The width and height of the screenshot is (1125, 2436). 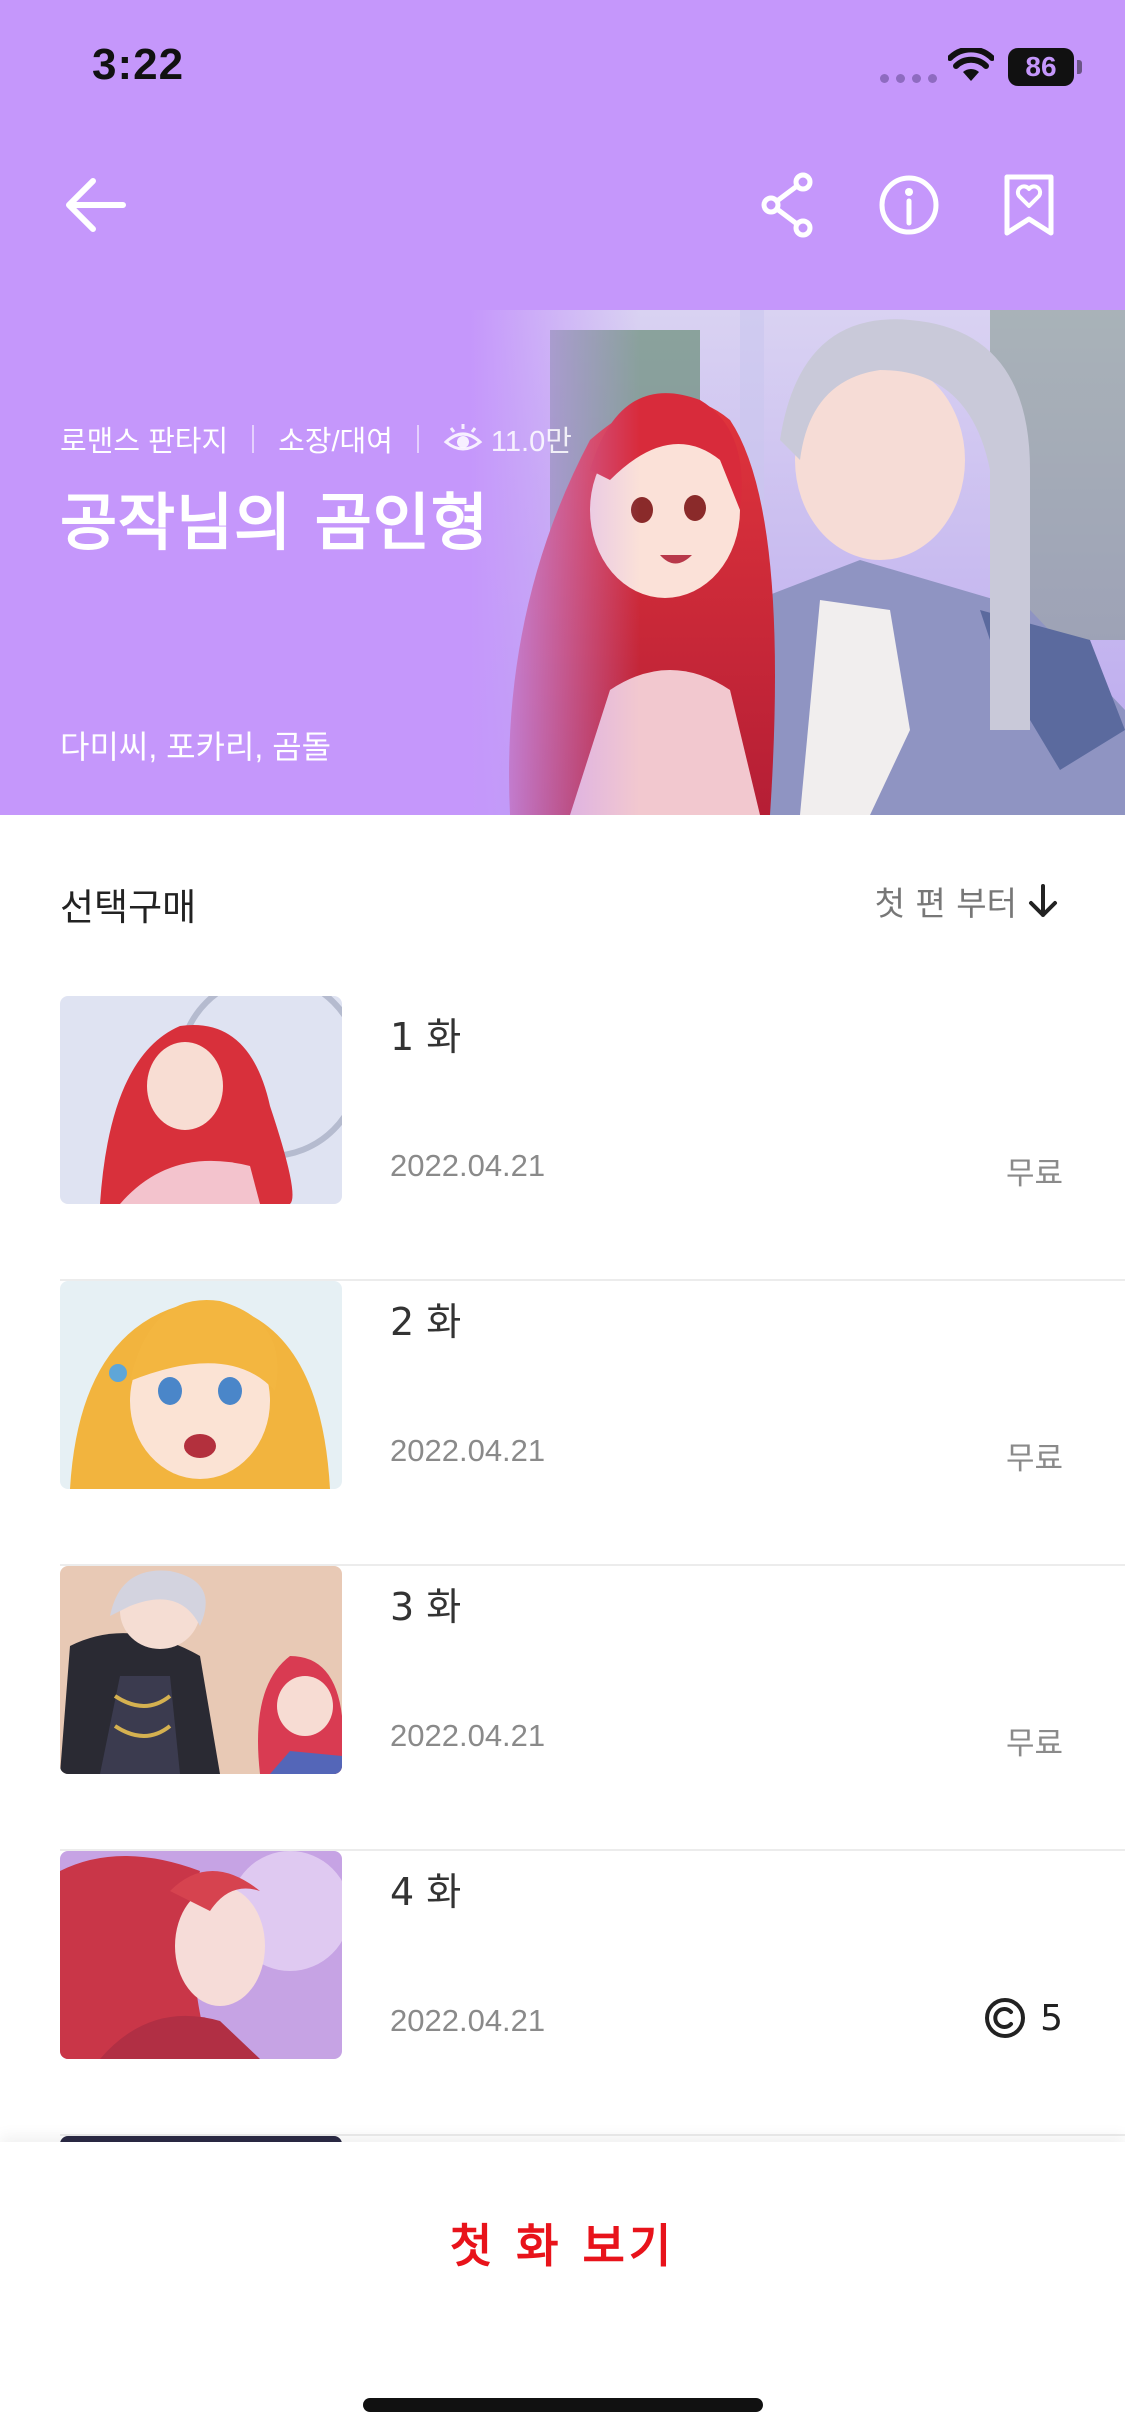 What do you see at coordinates (426, 1892) in the screenshot?
I see `episode-title: 4 화` at bounding box center [426, 1892].